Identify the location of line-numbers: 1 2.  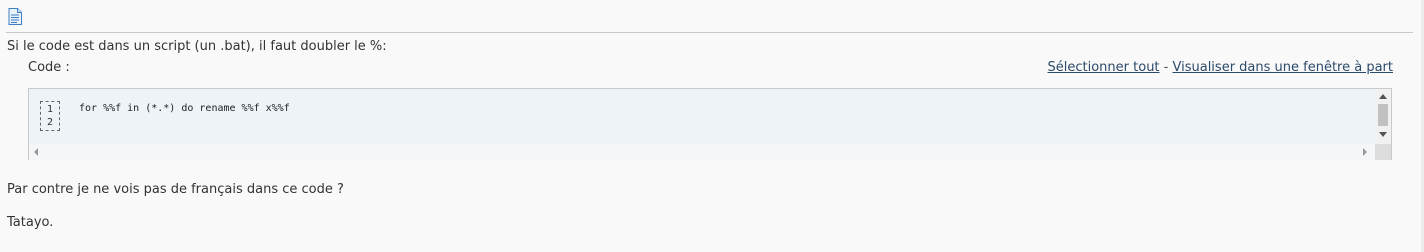
(50, 116).